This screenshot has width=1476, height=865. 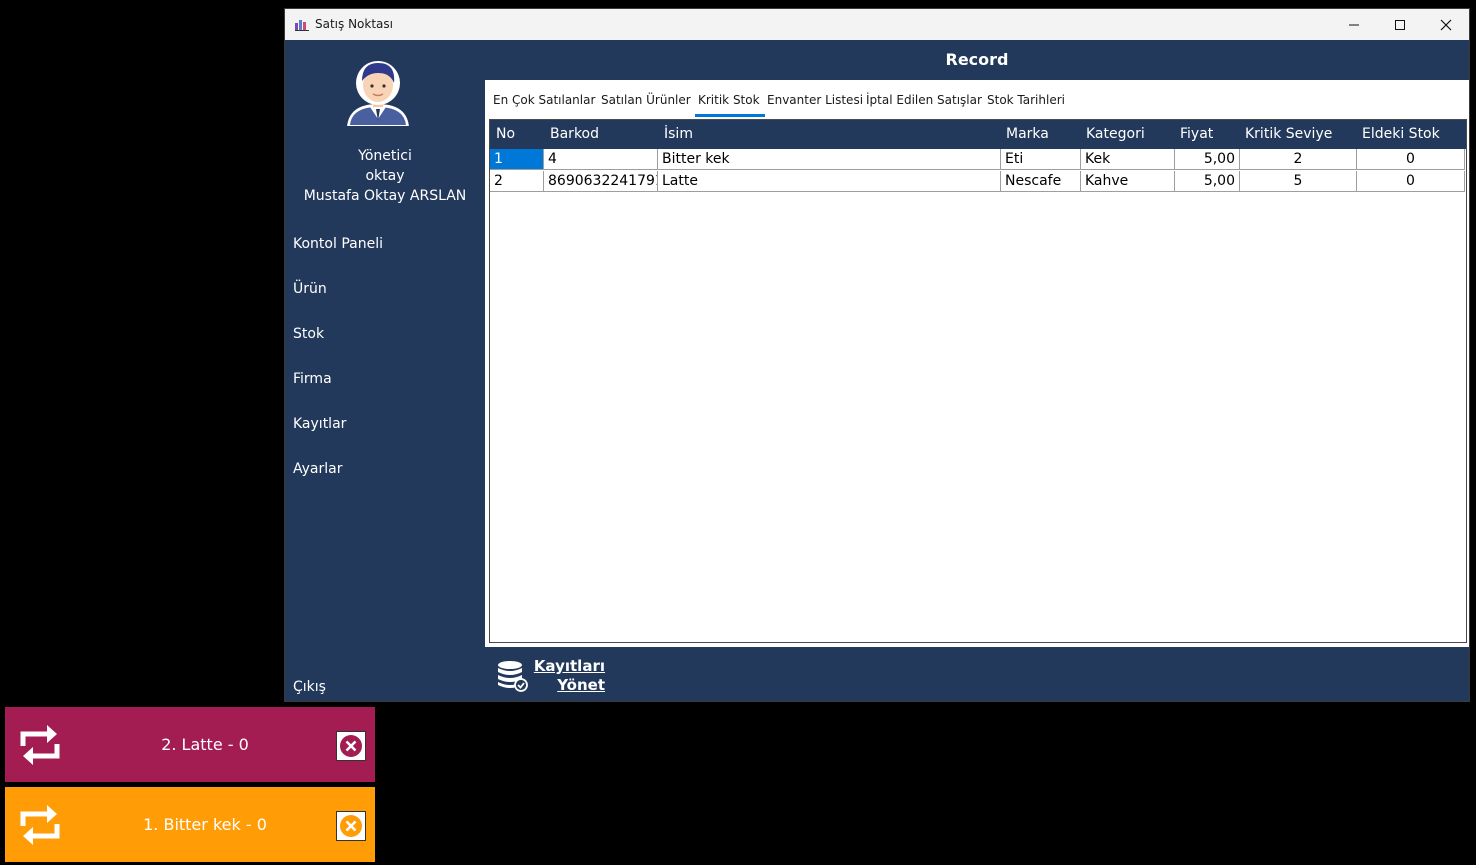 What do you see at coordinates (601, 181) in the screenshot?
I see `cell-barcode: 8690632241791` at bounding box center [601, 181].